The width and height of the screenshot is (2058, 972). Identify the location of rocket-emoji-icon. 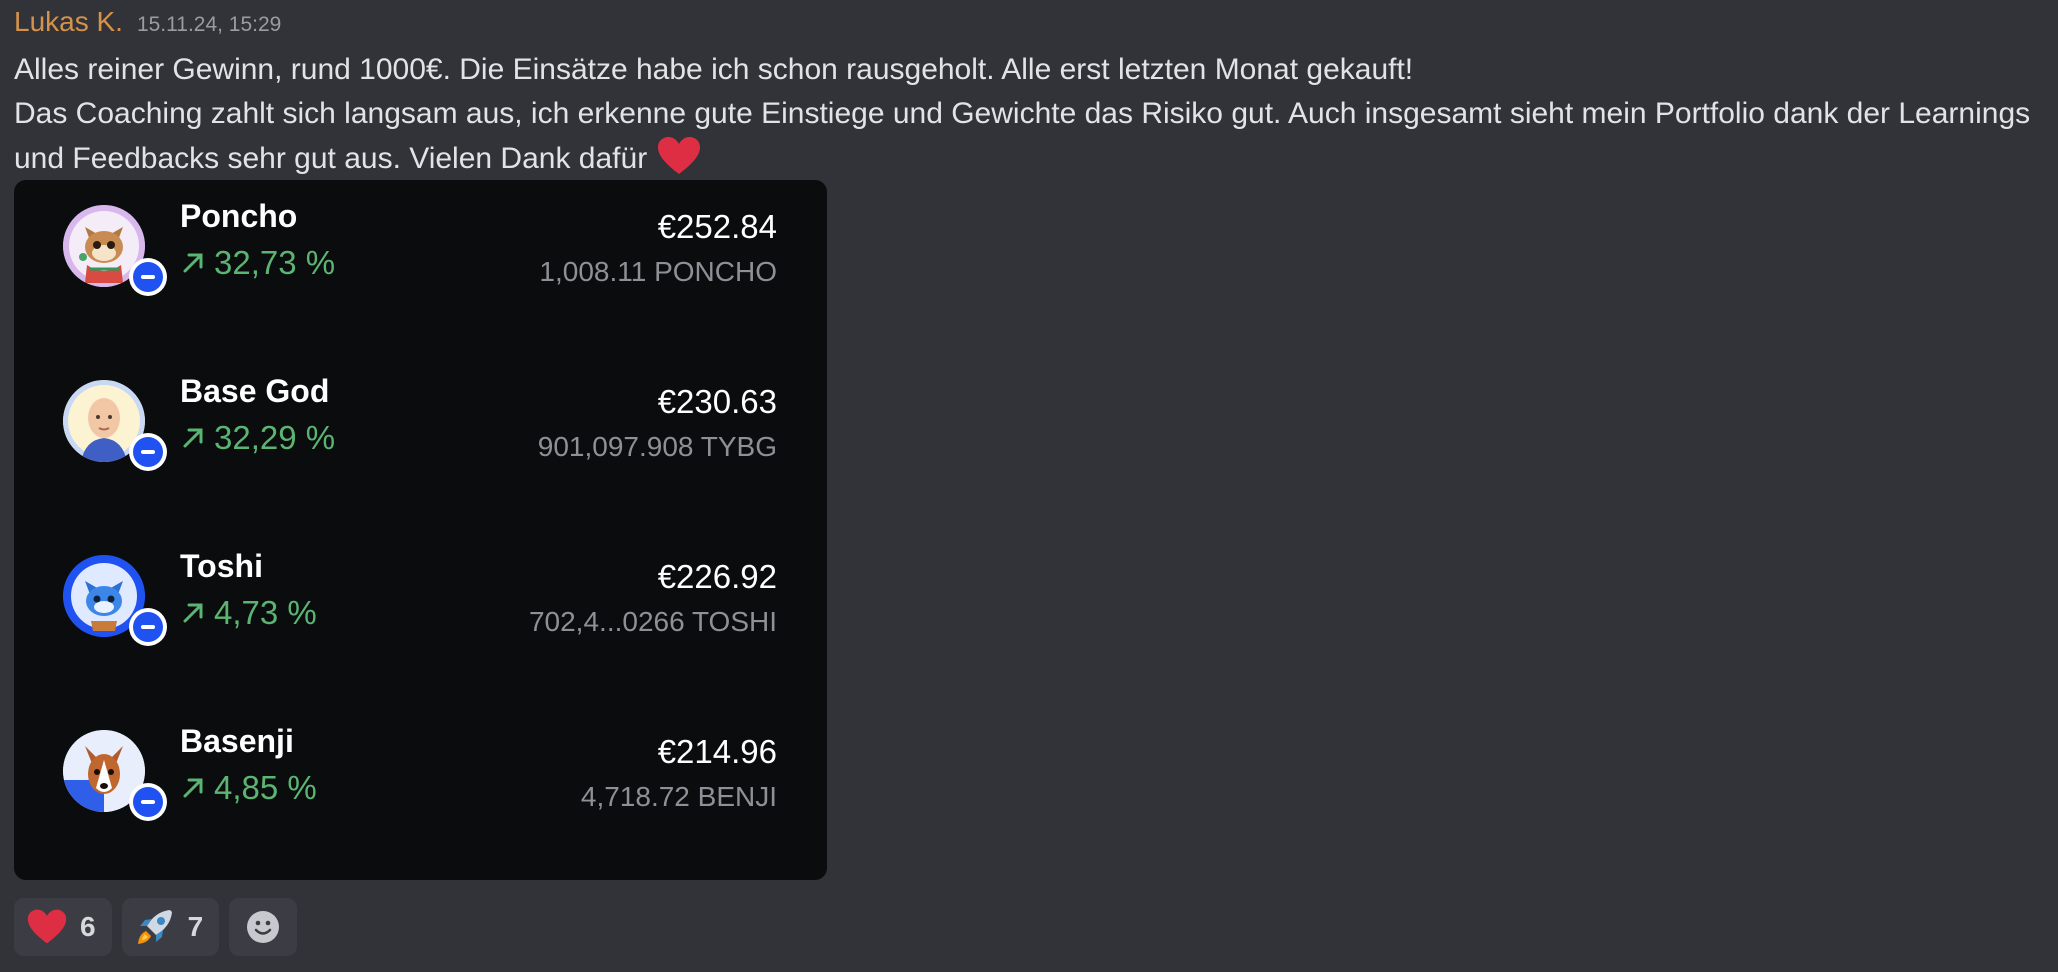
(154, 927).